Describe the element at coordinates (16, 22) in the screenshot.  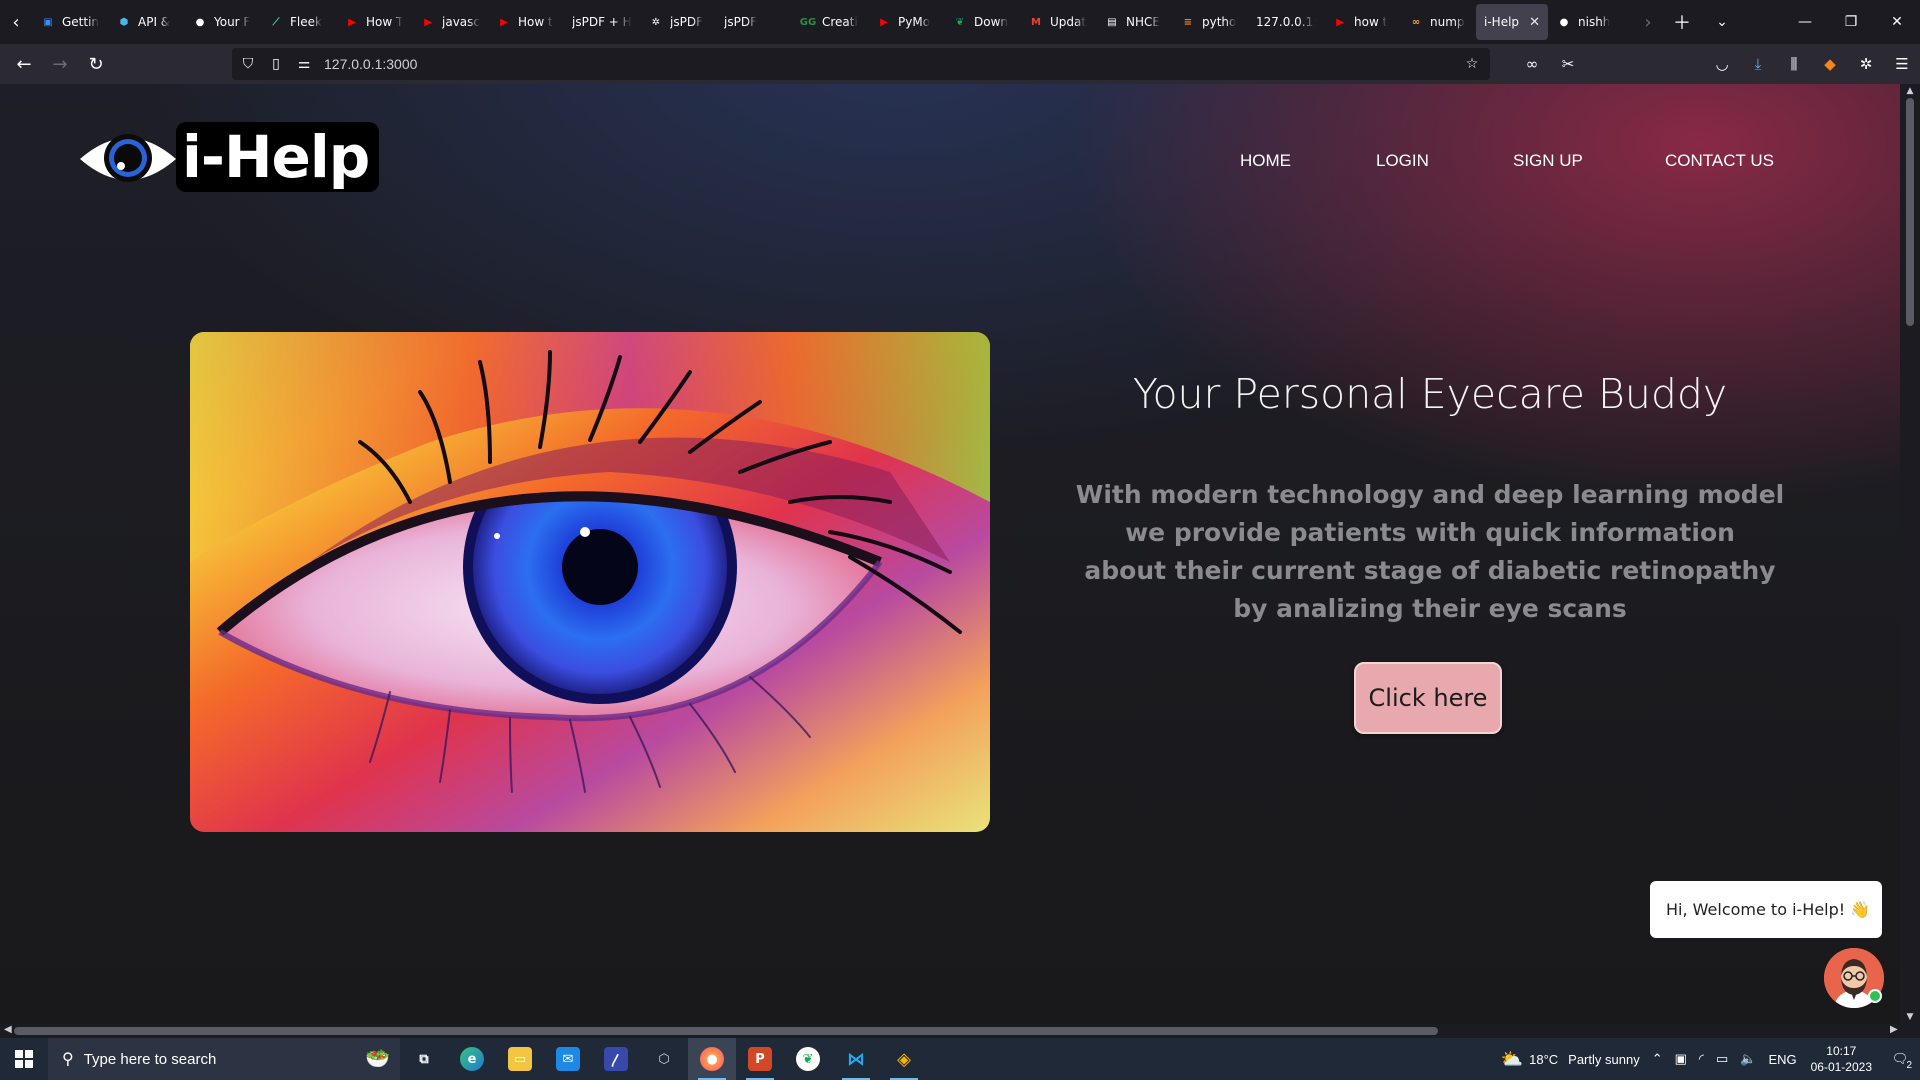
I see `tab-scroll-left-icon: ‹` at that location.